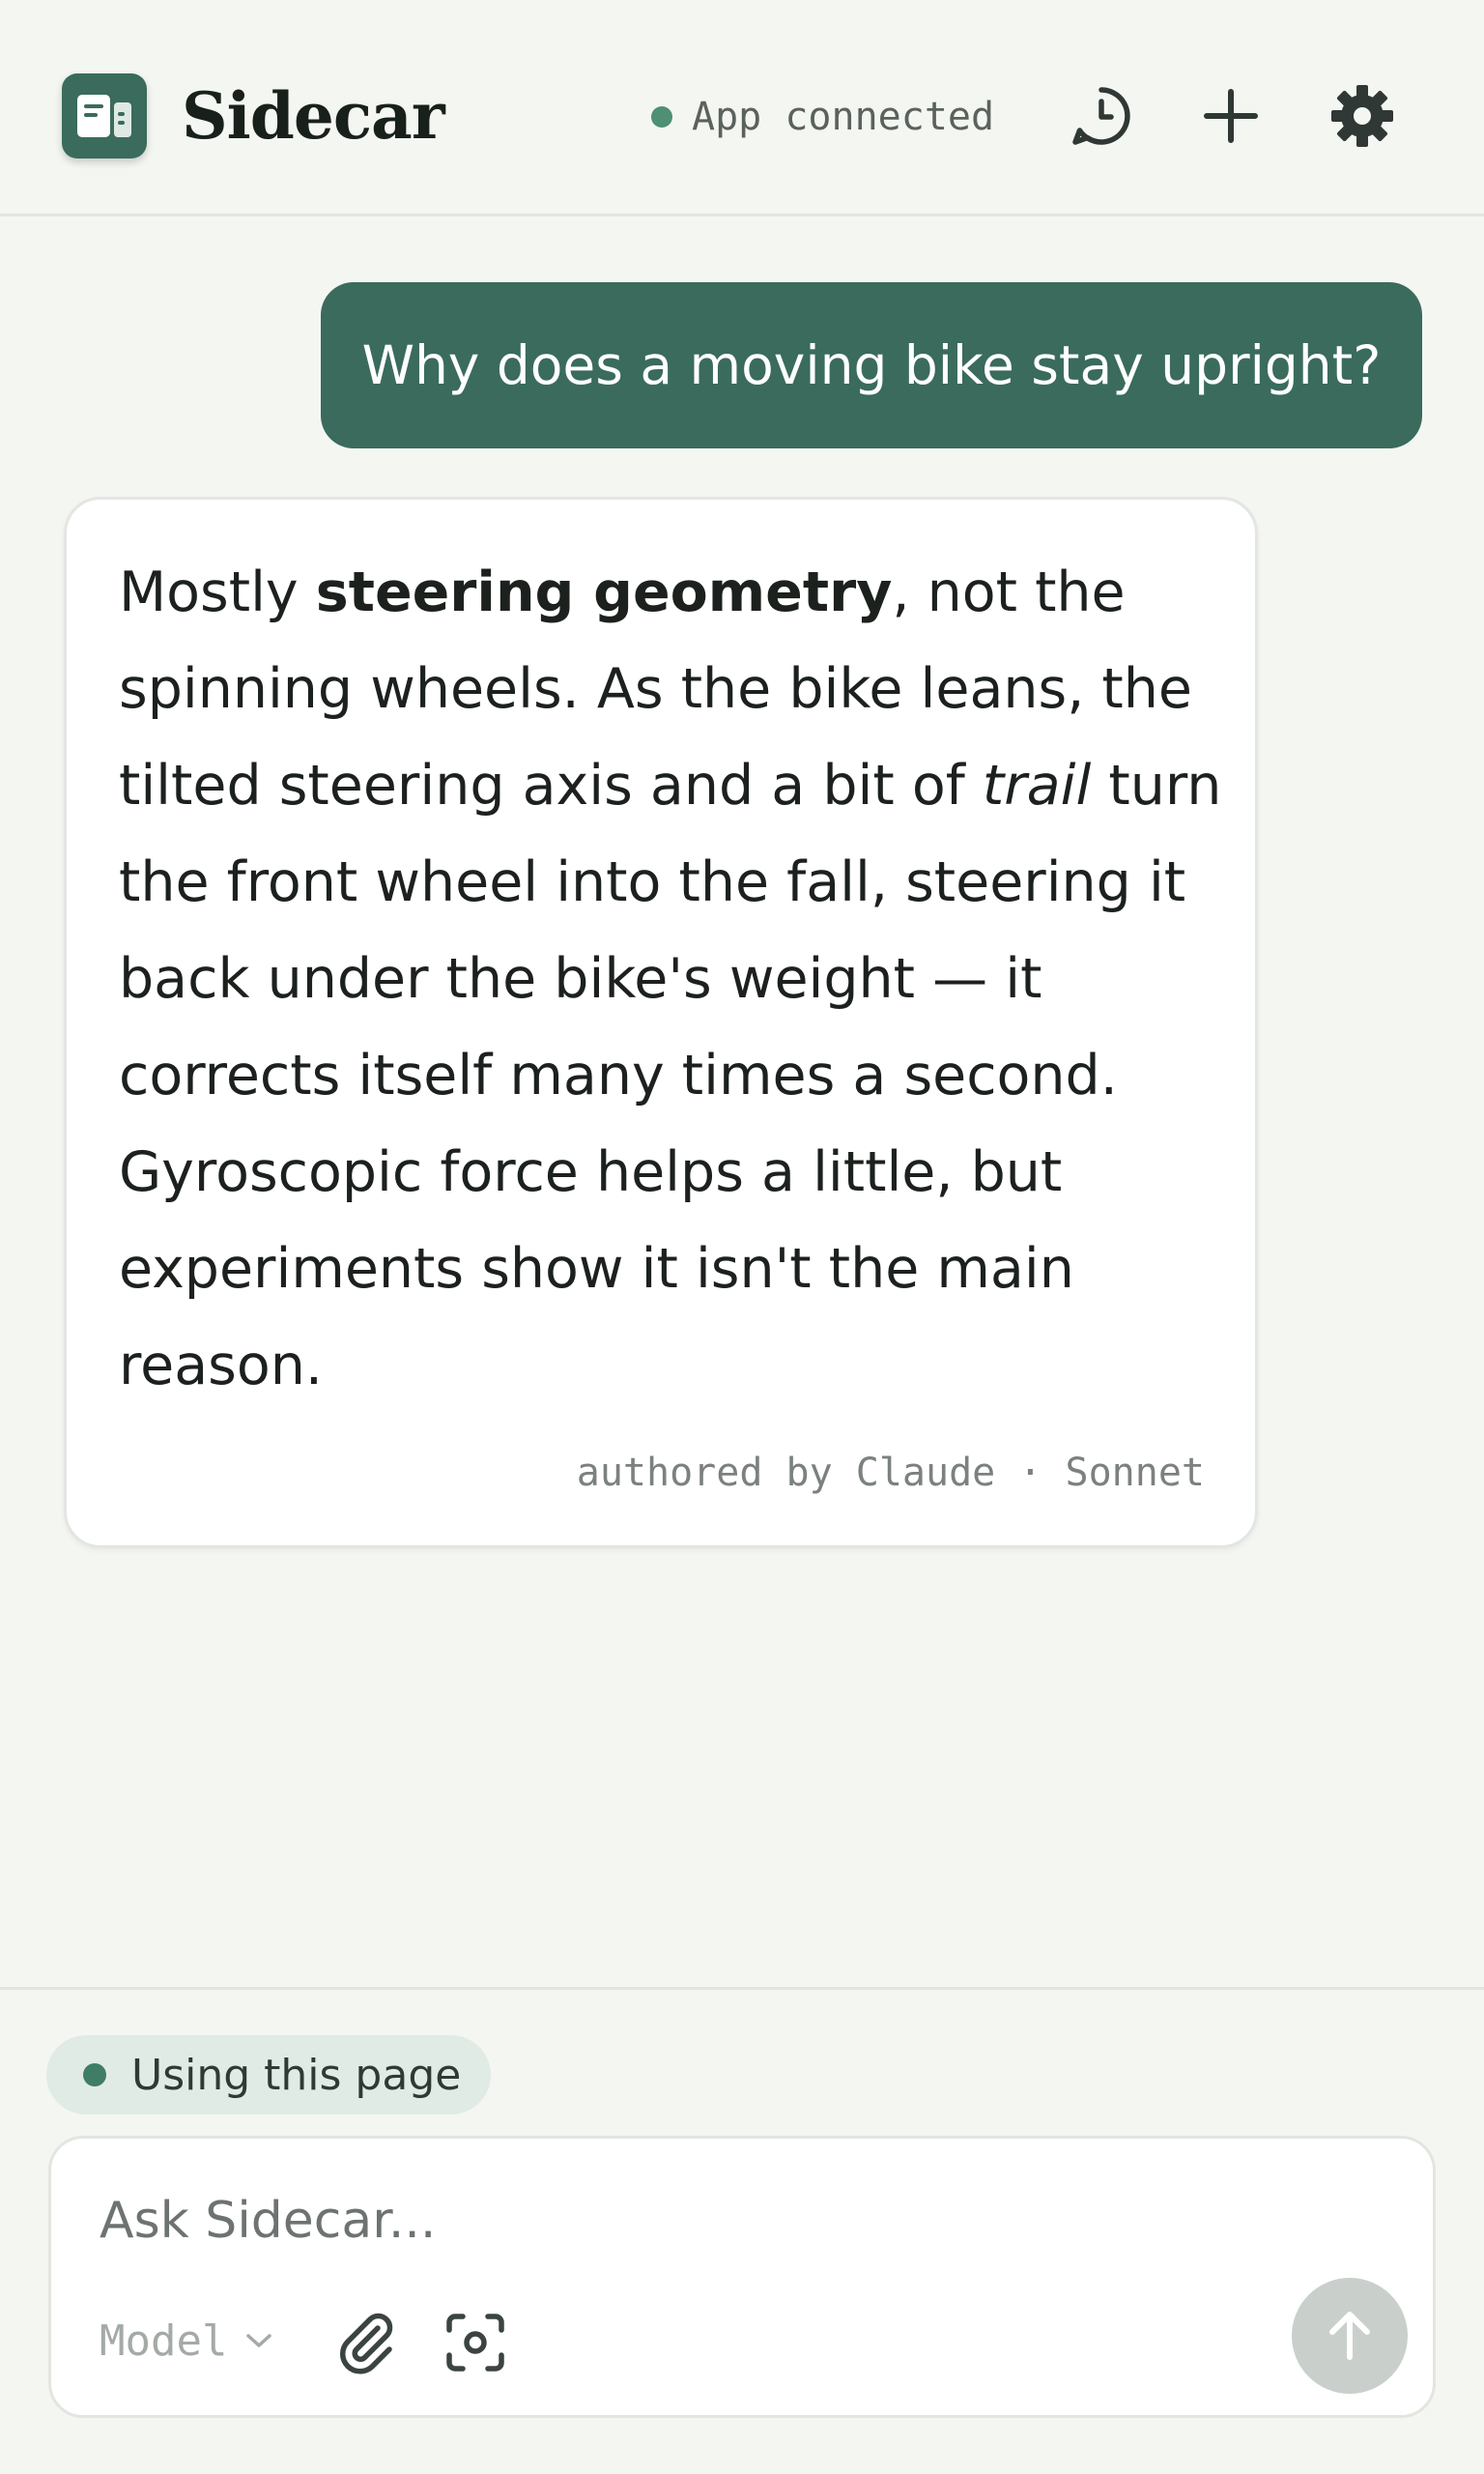 Image resolution: width=1484 pixels, height=2474 pixels. I want to click on attach-button, so click(367, 2343).